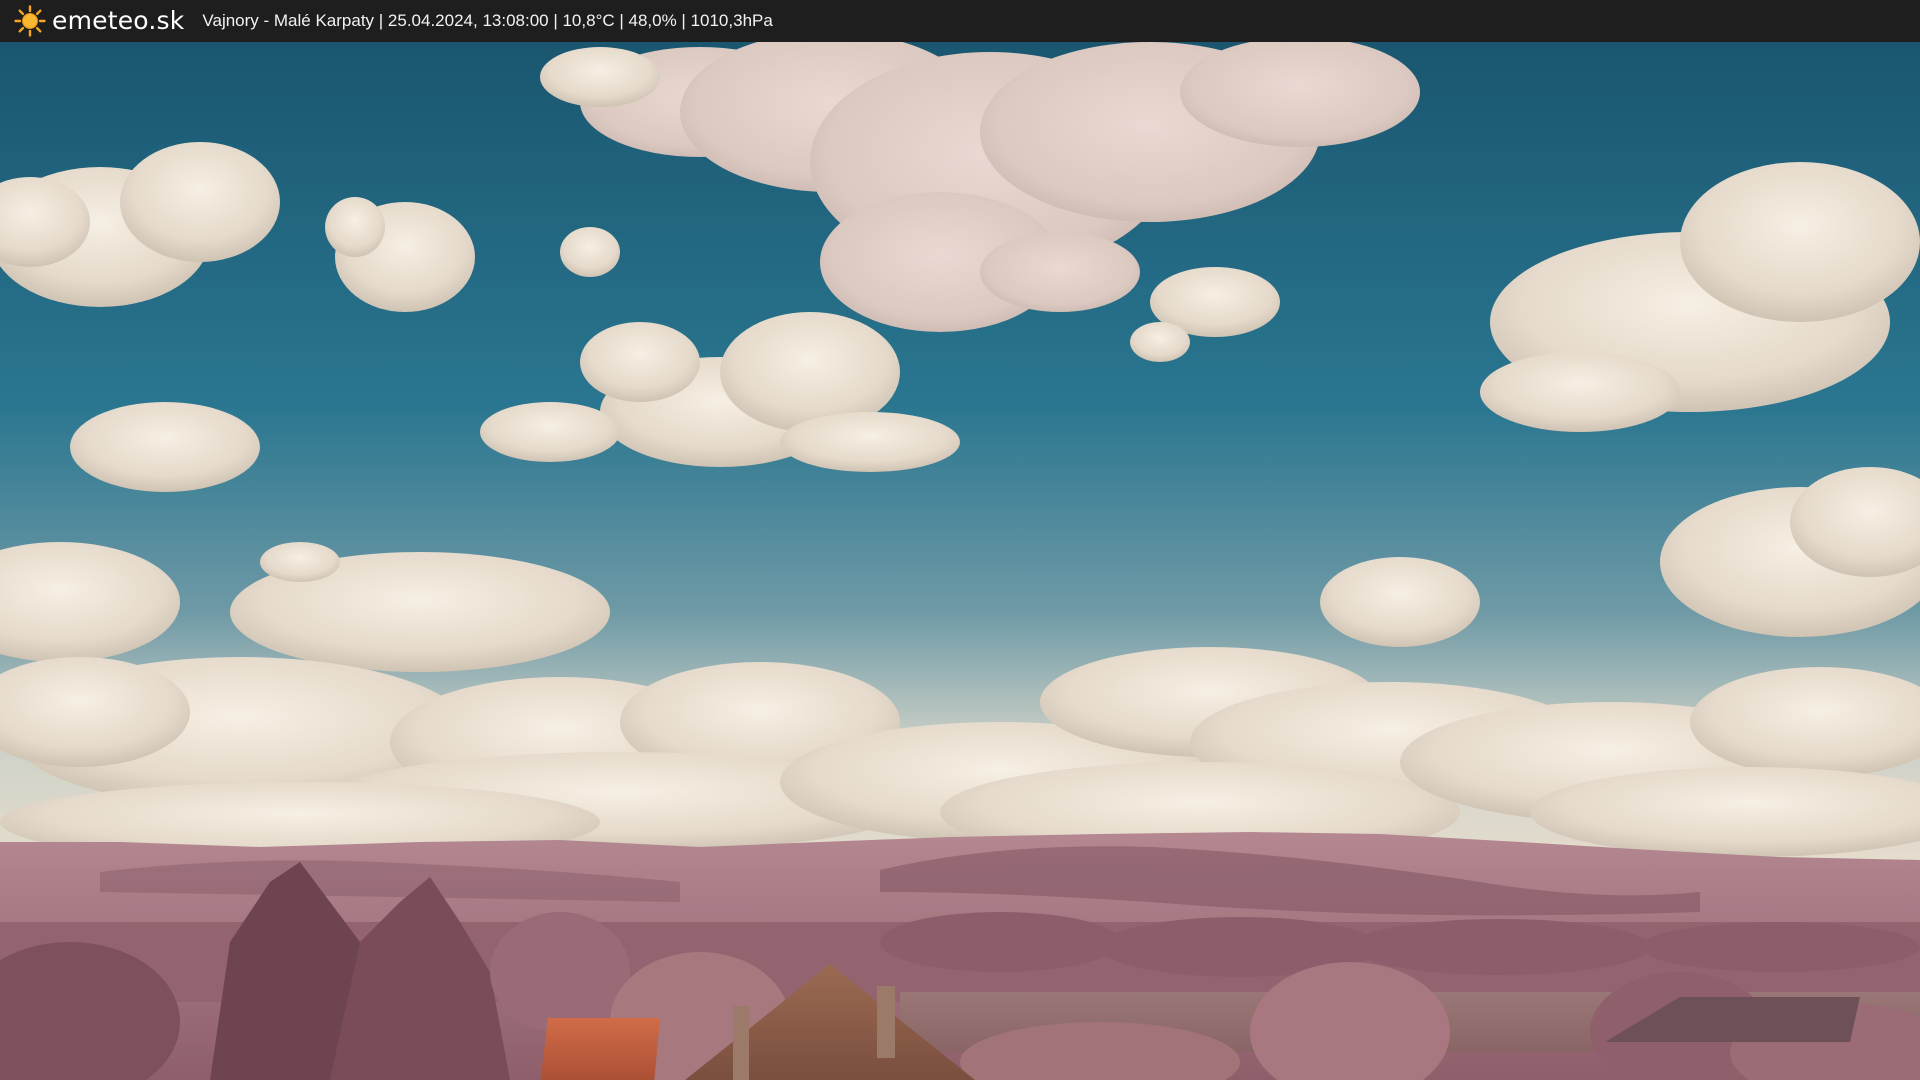  Describe the element at coordinates (30, 21) in the screenshot. I see `sun-icon` at that location.